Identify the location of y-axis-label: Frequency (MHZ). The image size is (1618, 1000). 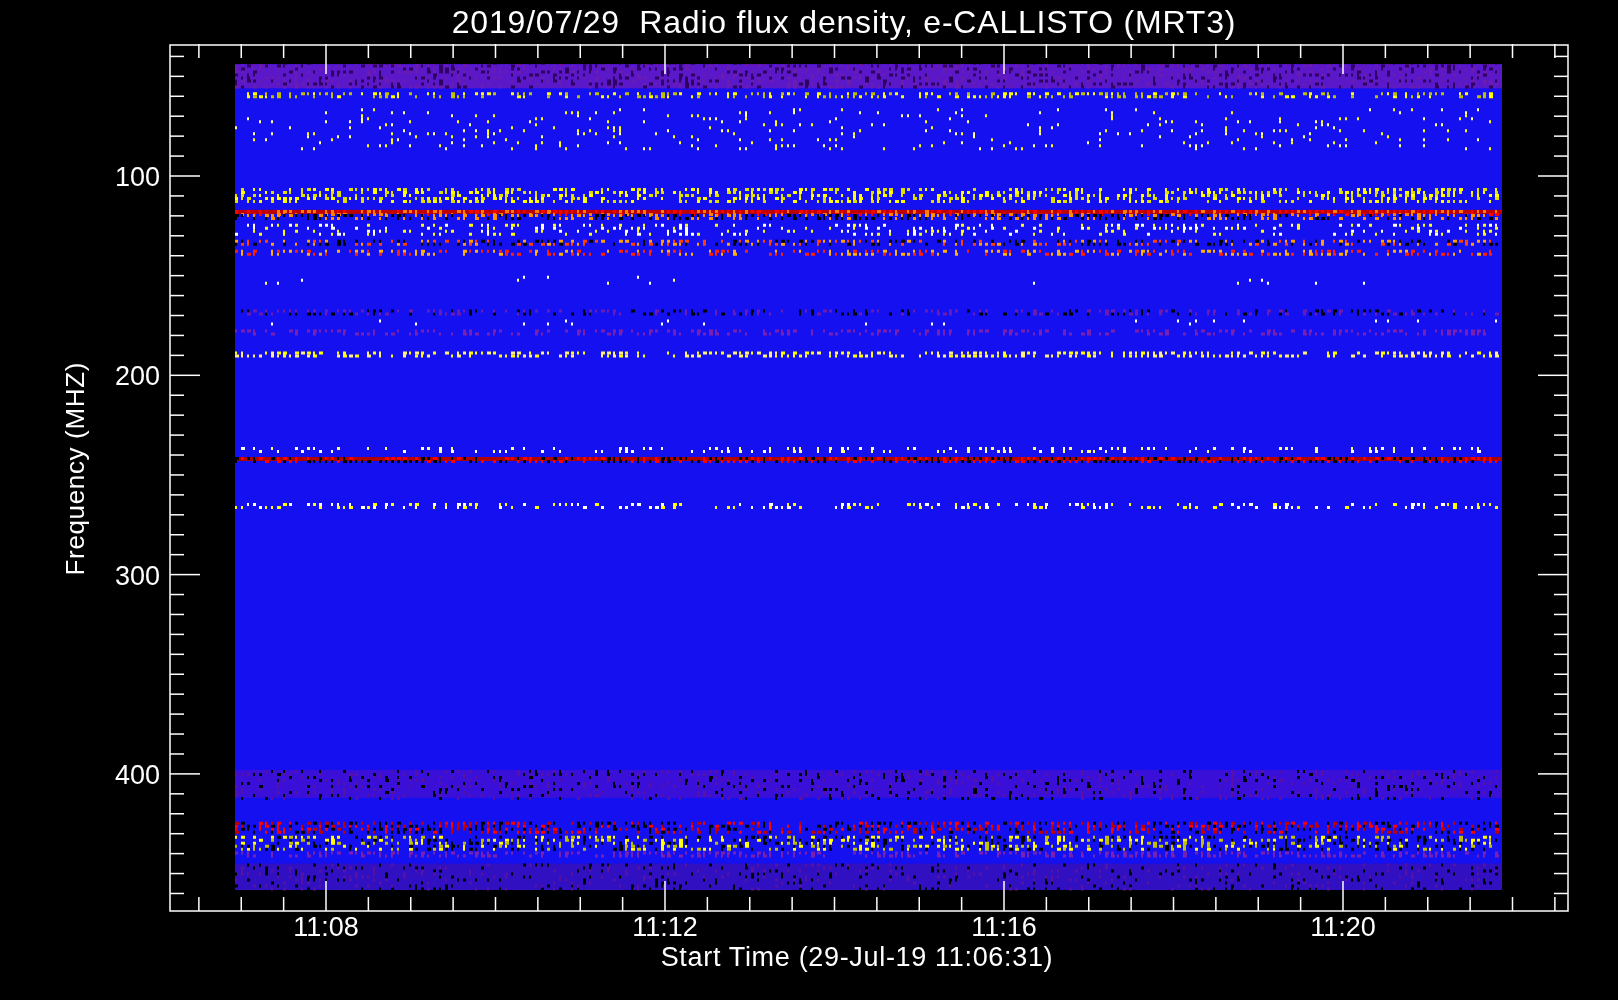
(75, 469).